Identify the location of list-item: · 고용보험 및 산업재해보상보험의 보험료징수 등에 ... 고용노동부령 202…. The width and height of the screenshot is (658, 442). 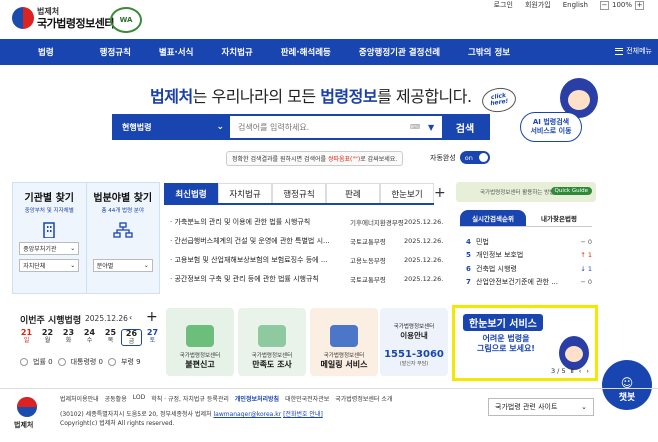
(310, 259).